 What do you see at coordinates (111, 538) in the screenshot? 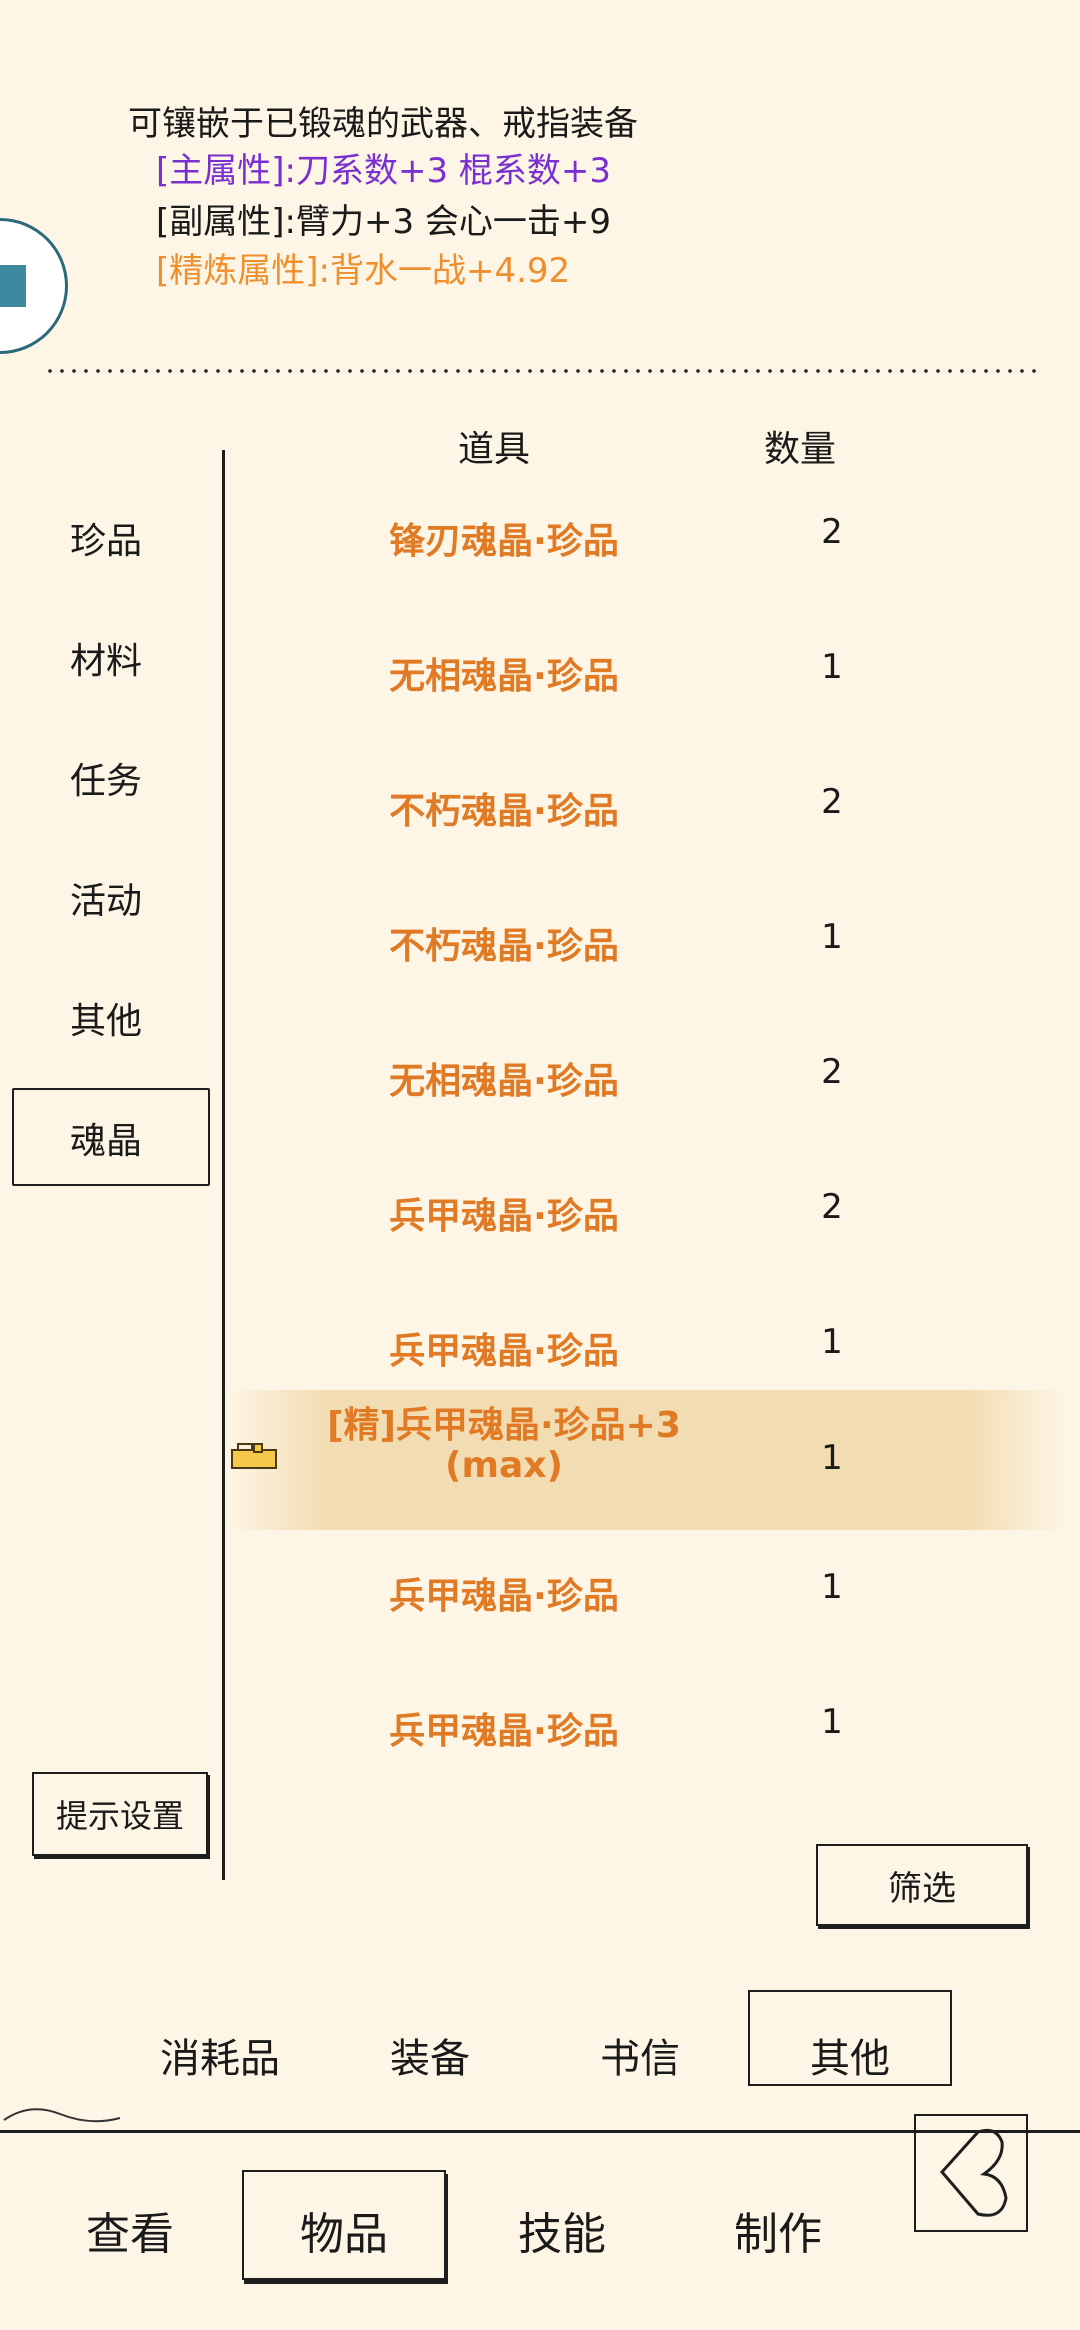
I see `sidebar-item-treasure: 珍品` at bounding box center [111, 538].